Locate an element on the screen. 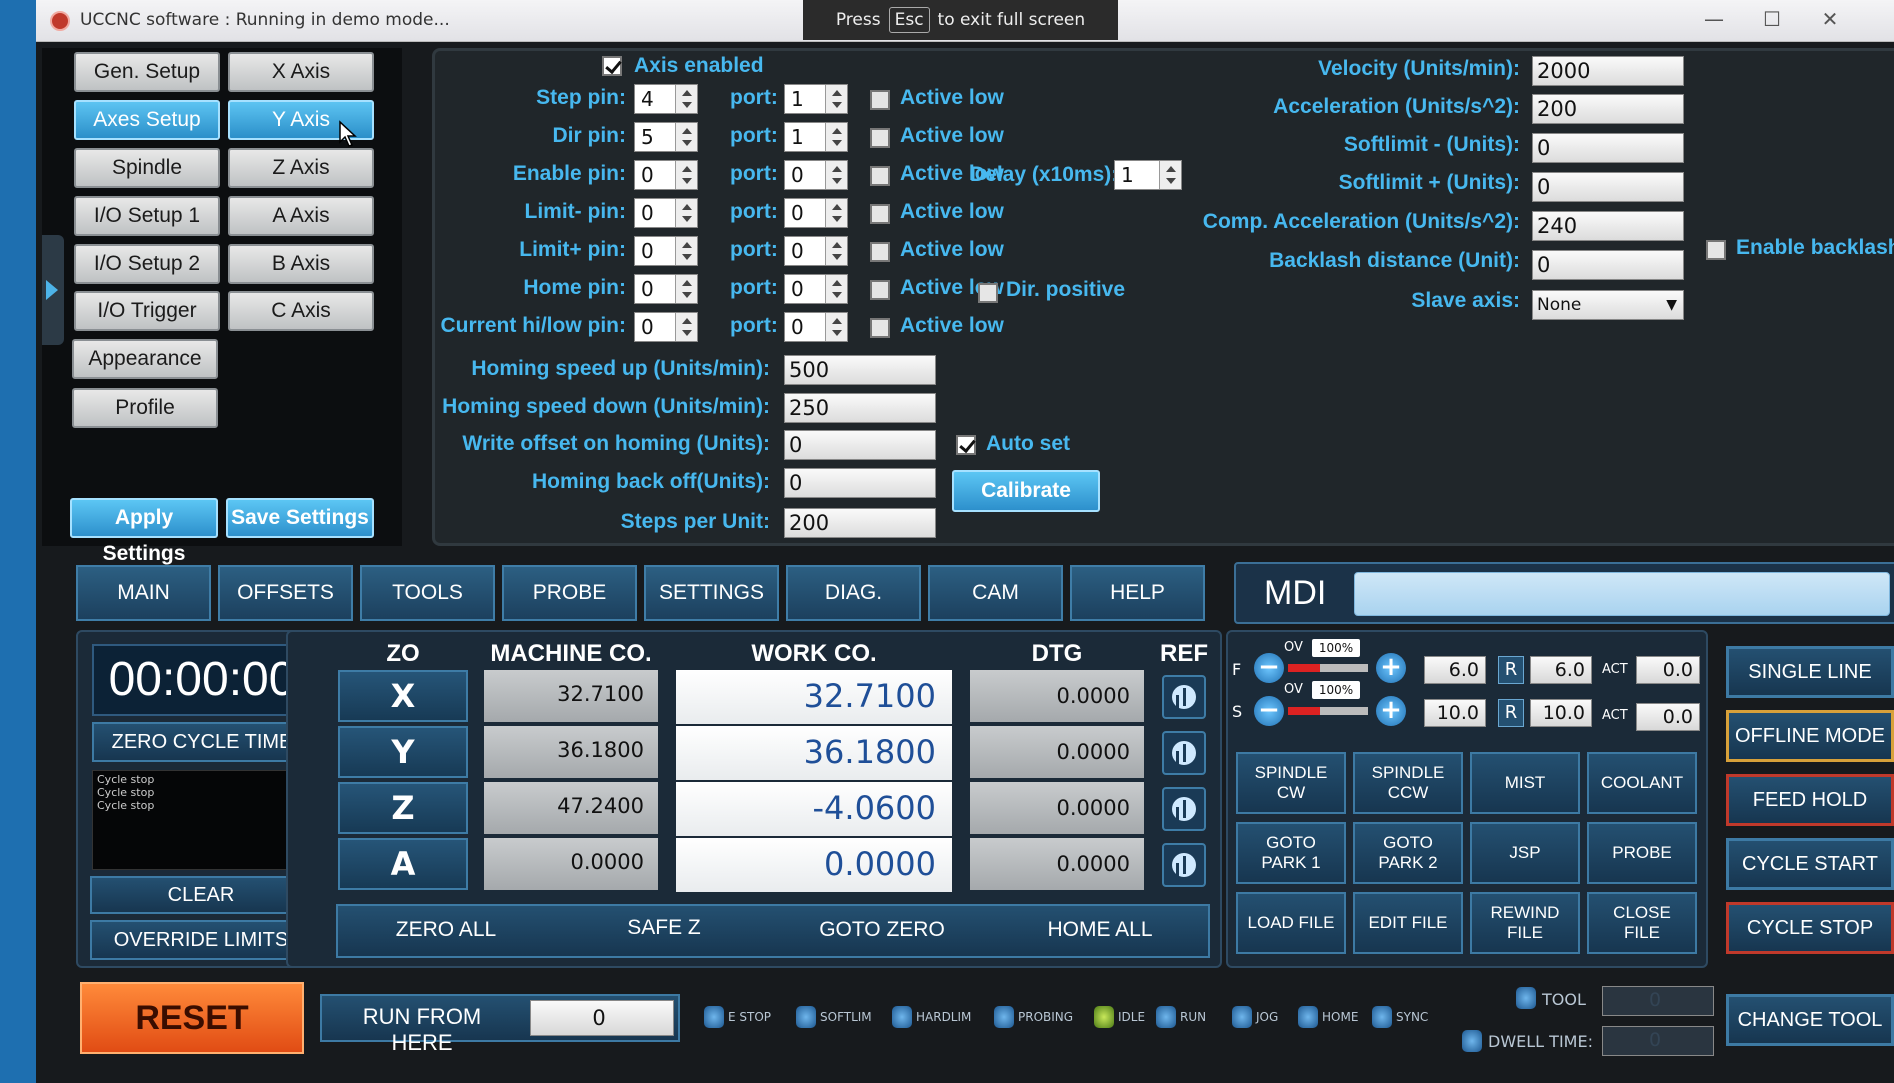 The height and width of the screenshot is (1083, 1894). work-coord: 0.0000 is located at coordinates (814, 865).